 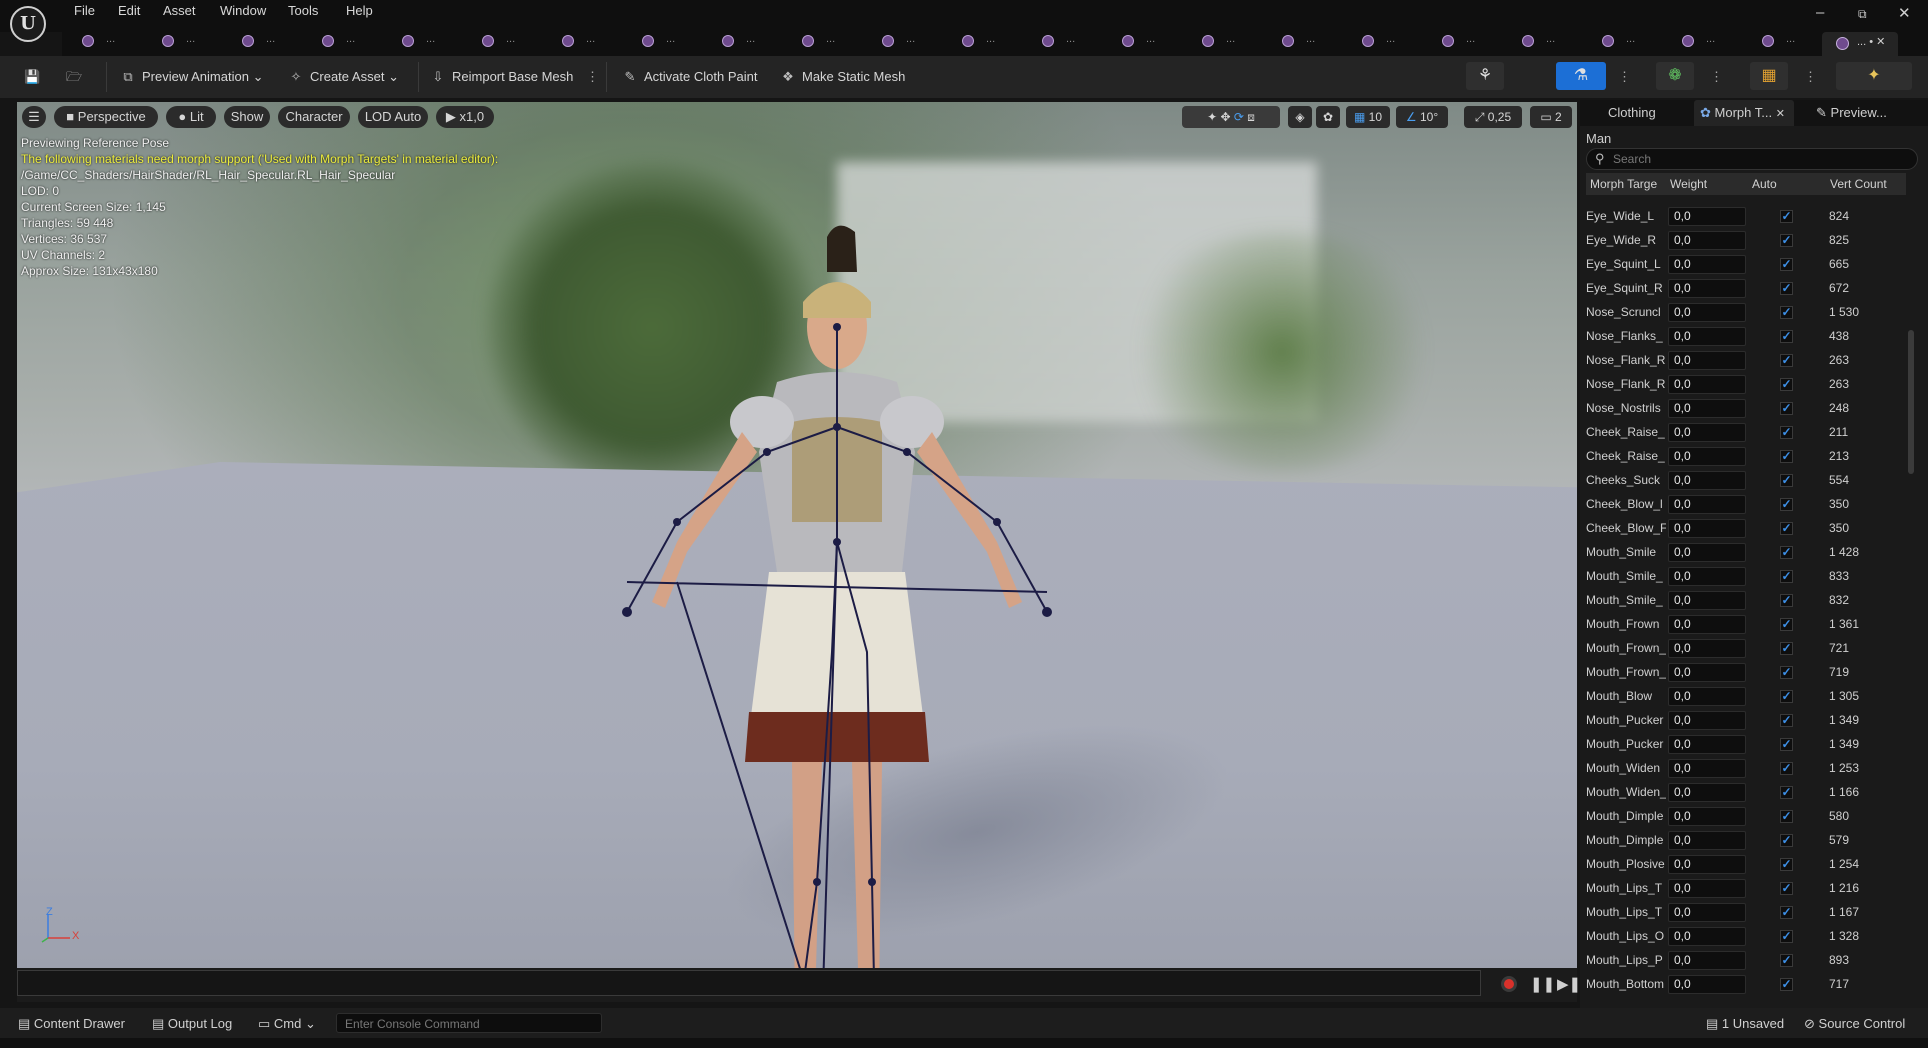 What do you see at coordinates (842, 77) in the screenshot?
I see `make-static-mesh-button: ❖ Make Static Mesh` at bounding box center [842, 77].